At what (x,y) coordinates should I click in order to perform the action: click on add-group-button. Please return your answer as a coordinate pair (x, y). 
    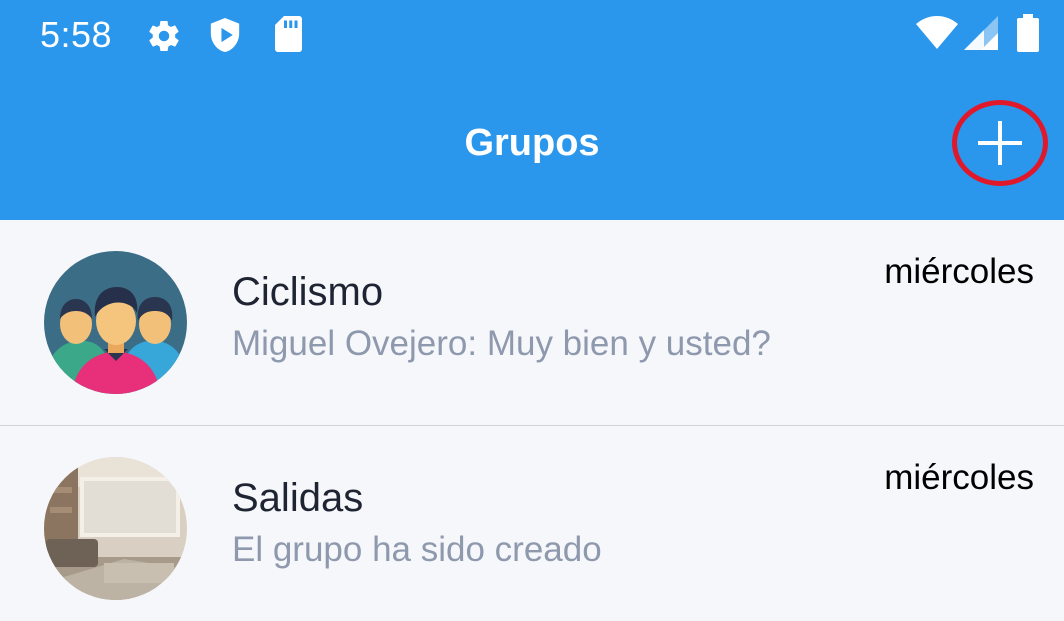
    Looking at the image, I should click on (1000, 143).